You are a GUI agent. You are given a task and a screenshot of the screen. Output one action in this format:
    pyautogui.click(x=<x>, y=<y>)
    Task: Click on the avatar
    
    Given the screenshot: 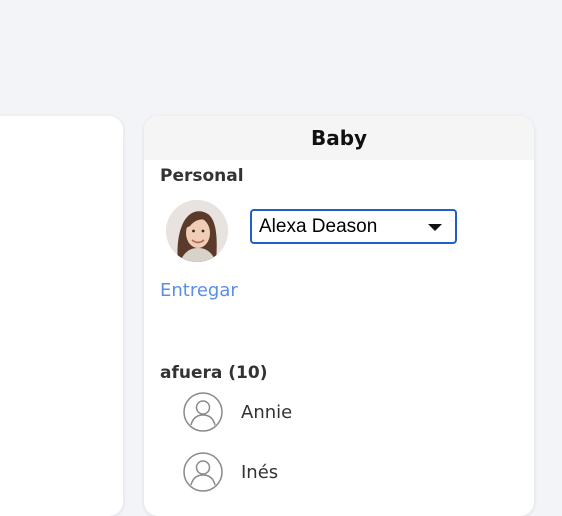 What is the action you would take?
    pyautogui.click(x=197, y=231)
    